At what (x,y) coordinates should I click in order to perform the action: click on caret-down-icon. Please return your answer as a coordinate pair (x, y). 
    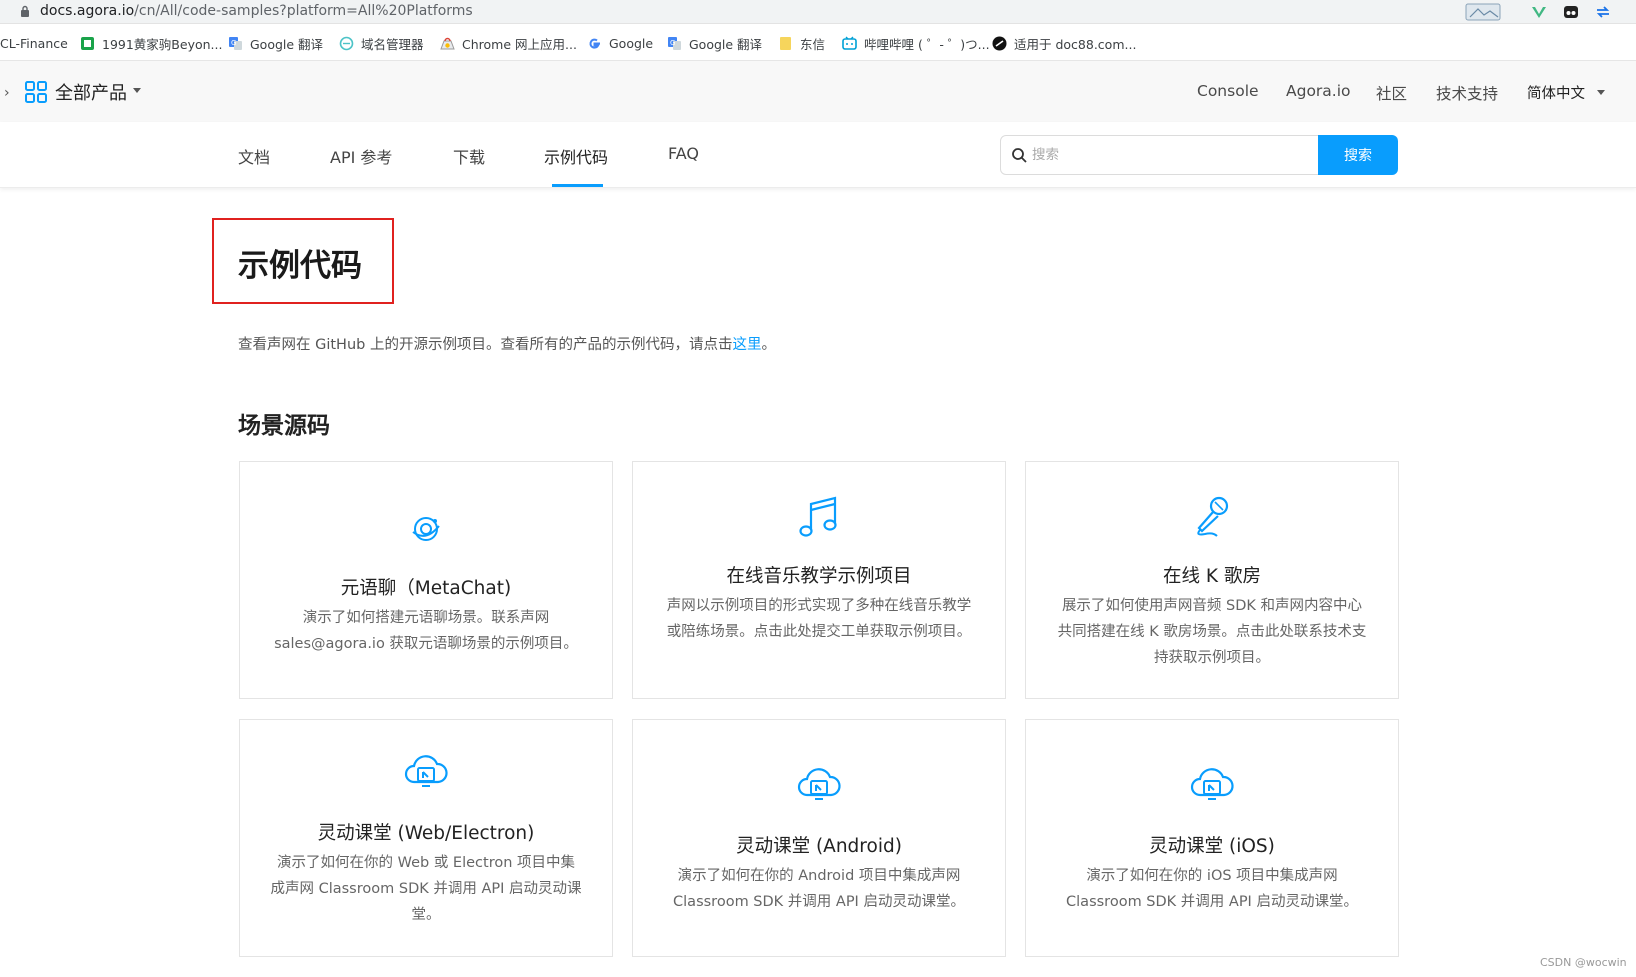
    Looking at the image, I should click on (137, 90).